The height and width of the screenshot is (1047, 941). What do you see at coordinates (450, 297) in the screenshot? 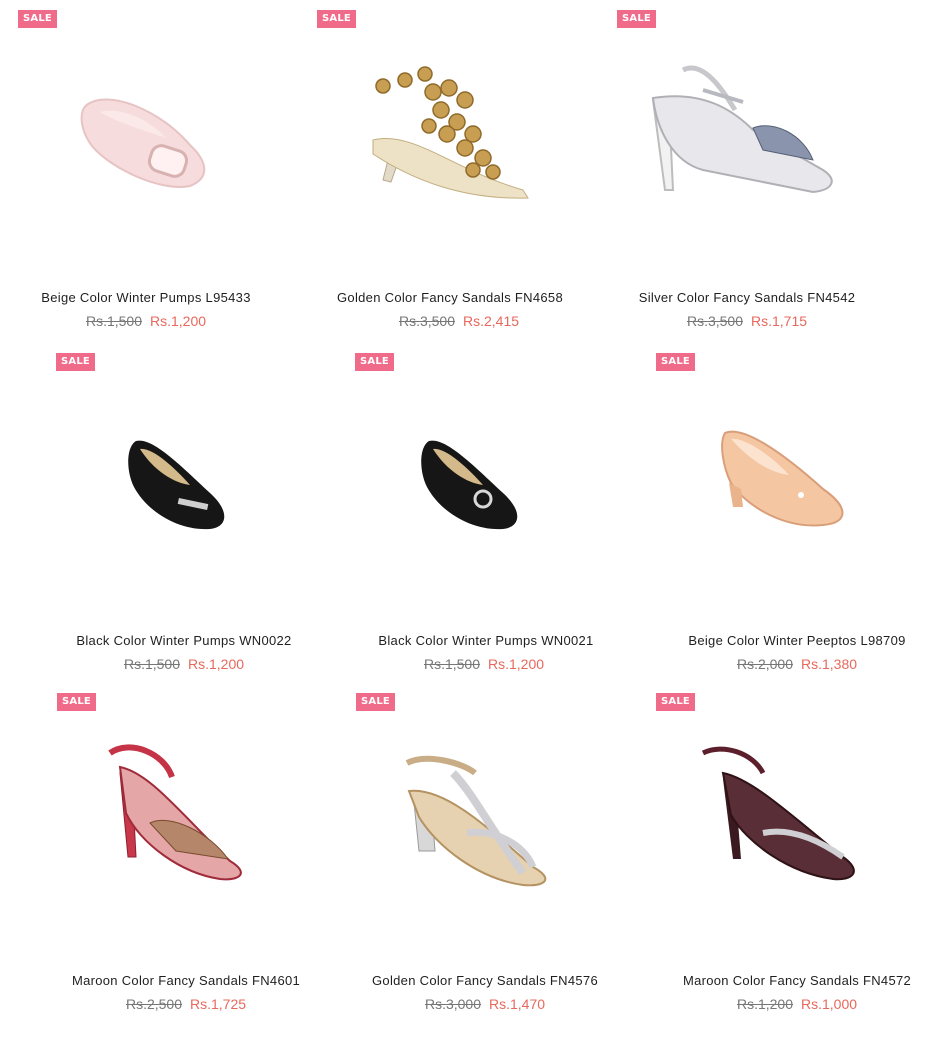
I see `product-title: Golden Color Fancy Sandals FN4658` at bounding box center [450, 297].